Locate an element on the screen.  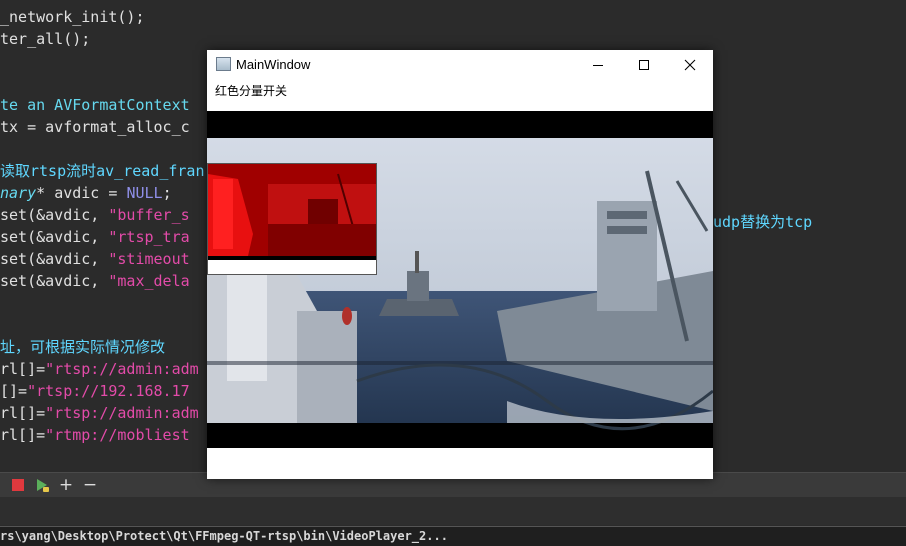
code-token: "rtsp://192.168.17 is located at coordinates (108, 391).